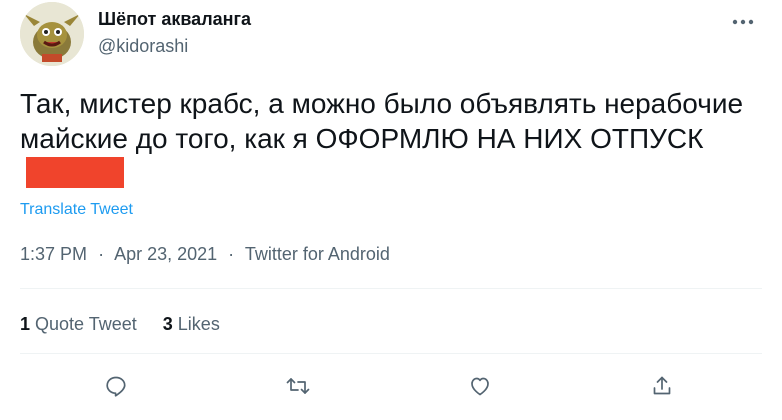  I want to click on like-count: 3, so click(167, 324).